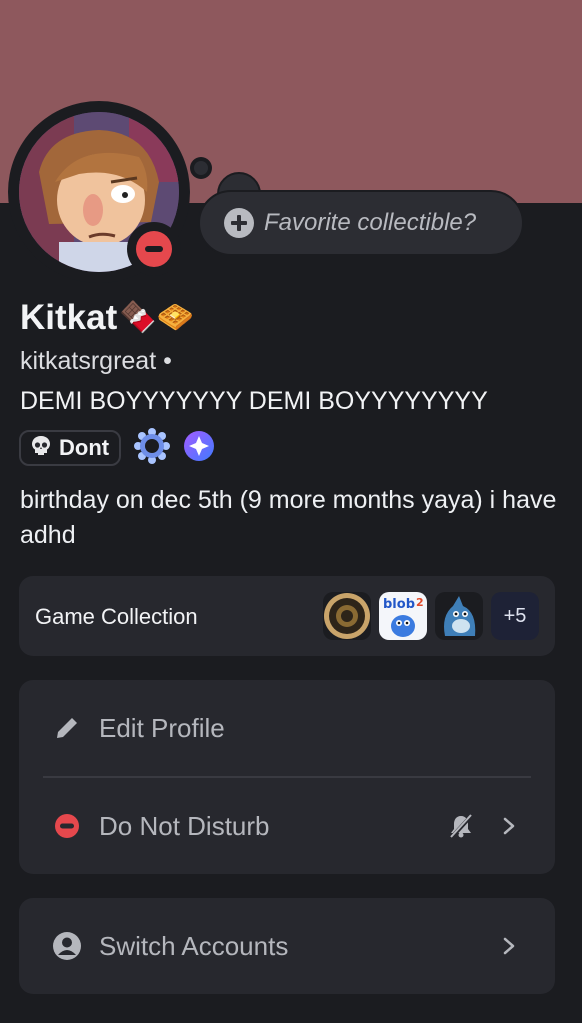 The image size is (582, 1023). What do you see at coordinates (162, 727) in the screenshot?
I see `edit-profile-label: Edit Profile` at bounding box center [162, 727].